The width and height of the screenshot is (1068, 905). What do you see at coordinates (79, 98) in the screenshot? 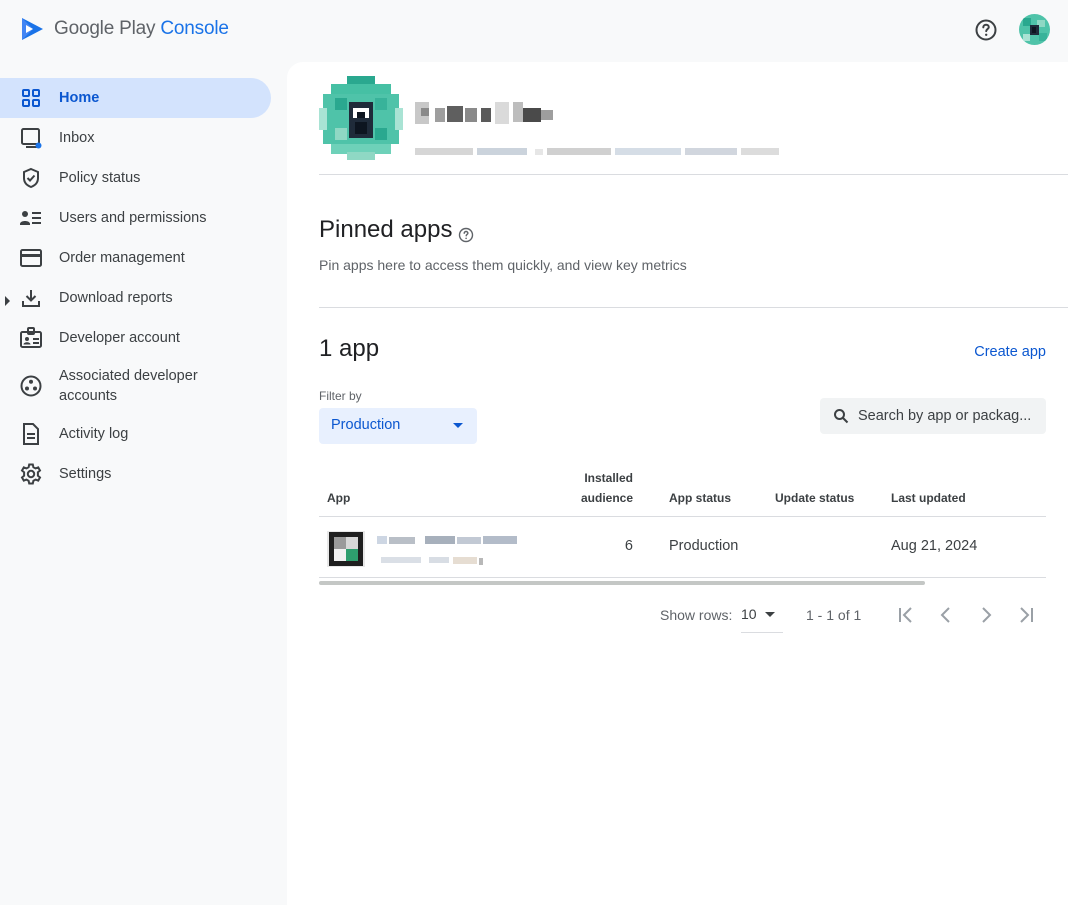
I see `sidebar-item-label: Home` at bounding box center [79, 98].